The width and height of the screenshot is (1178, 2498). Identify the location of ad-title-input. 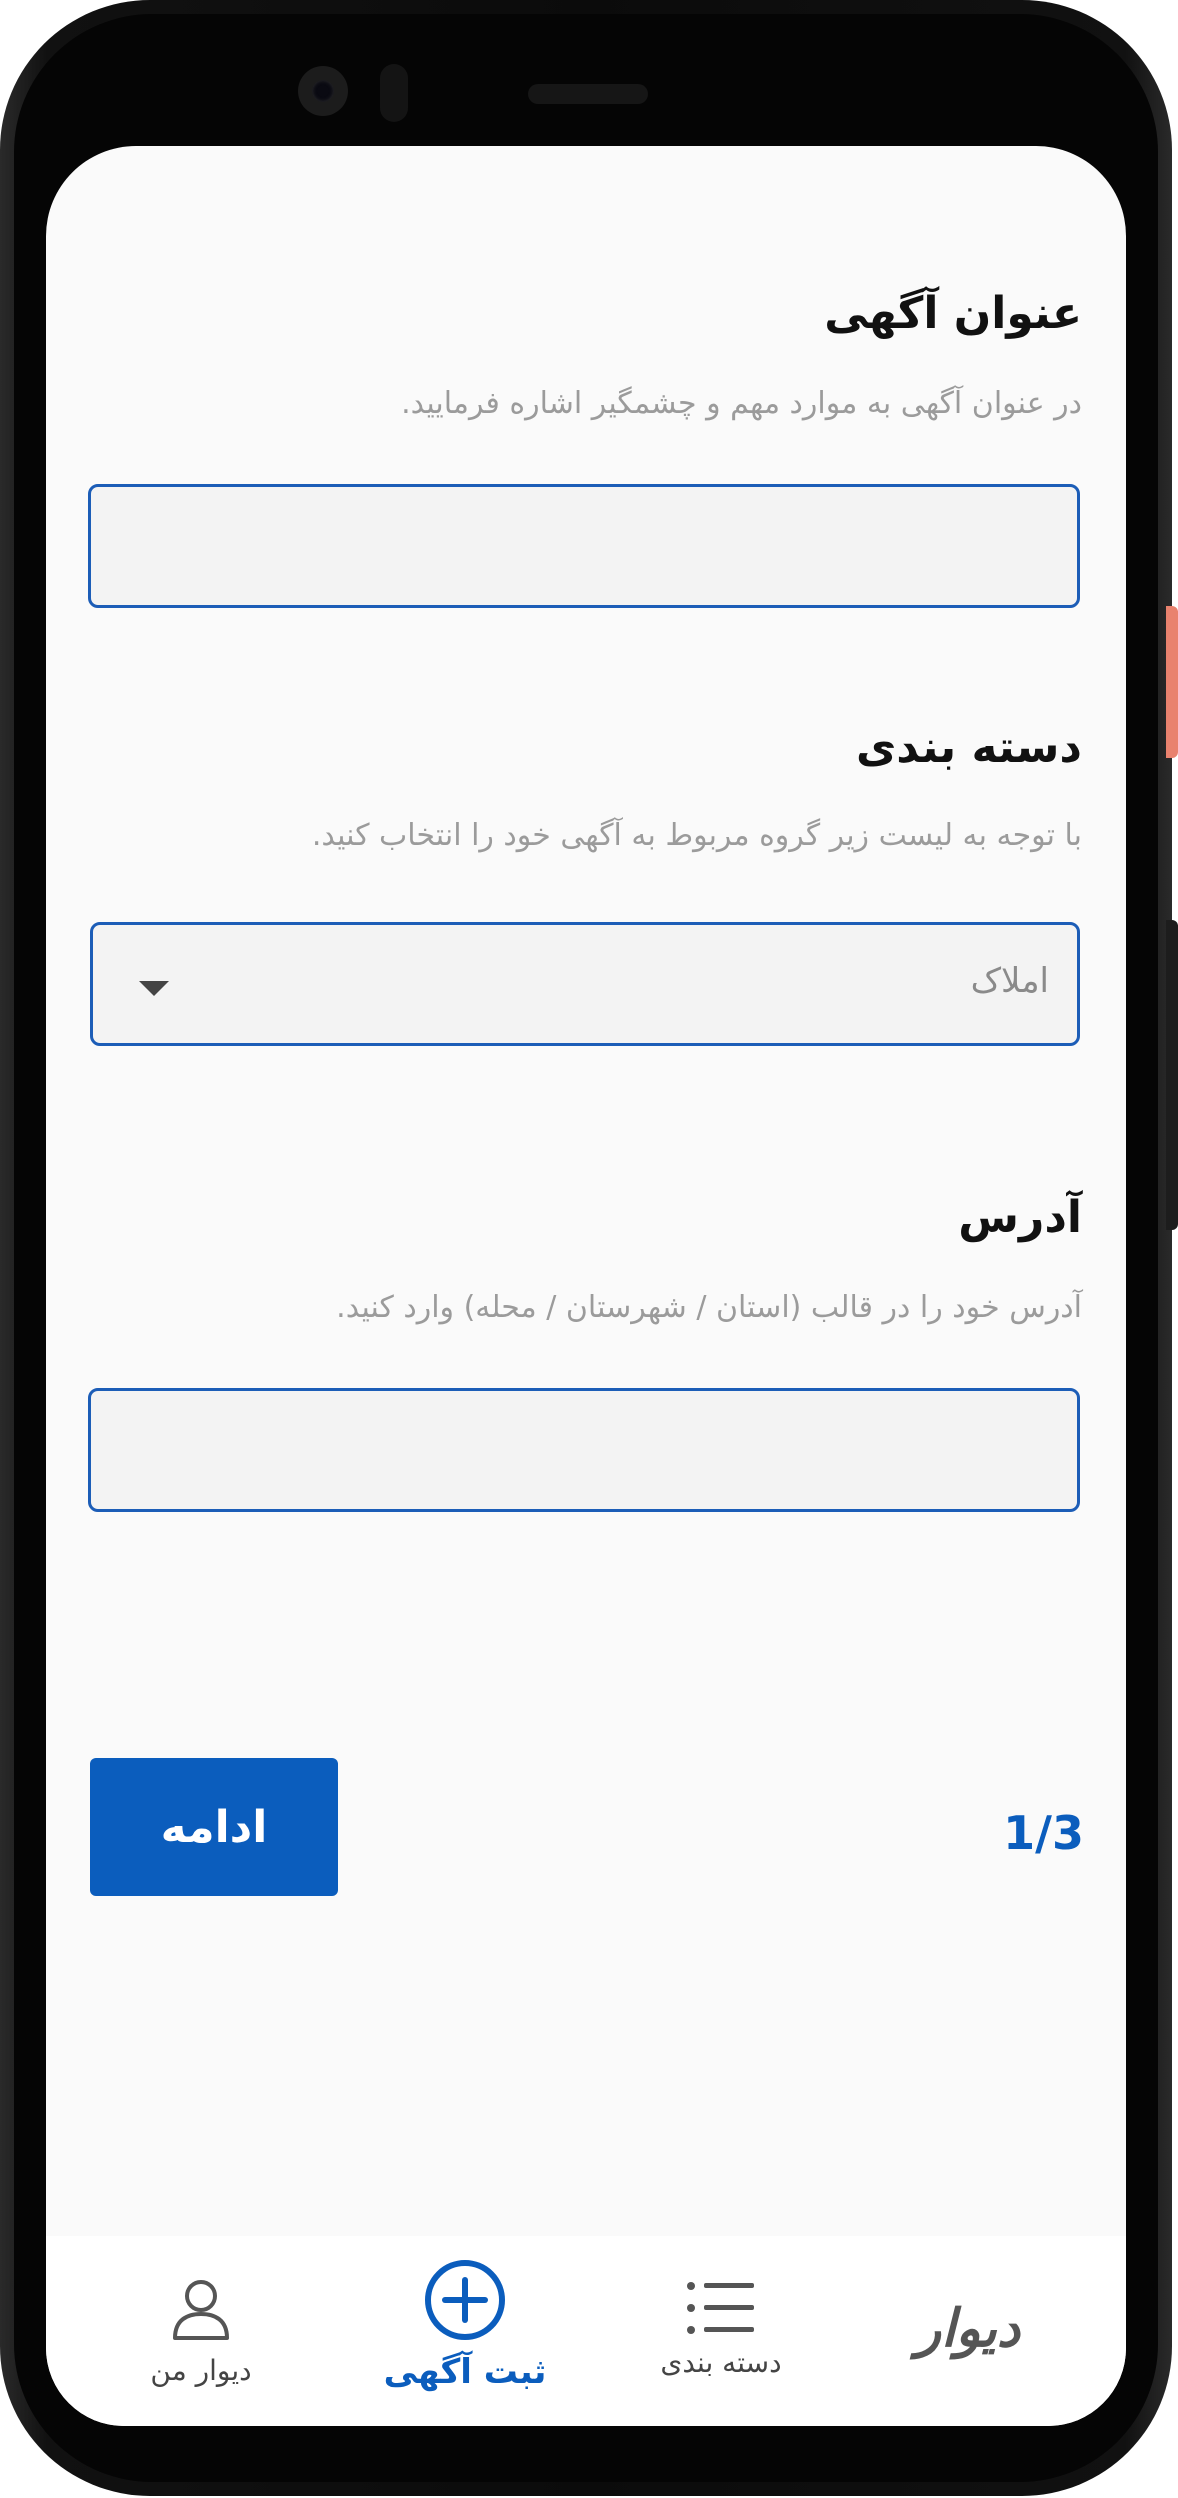
(584, 546).